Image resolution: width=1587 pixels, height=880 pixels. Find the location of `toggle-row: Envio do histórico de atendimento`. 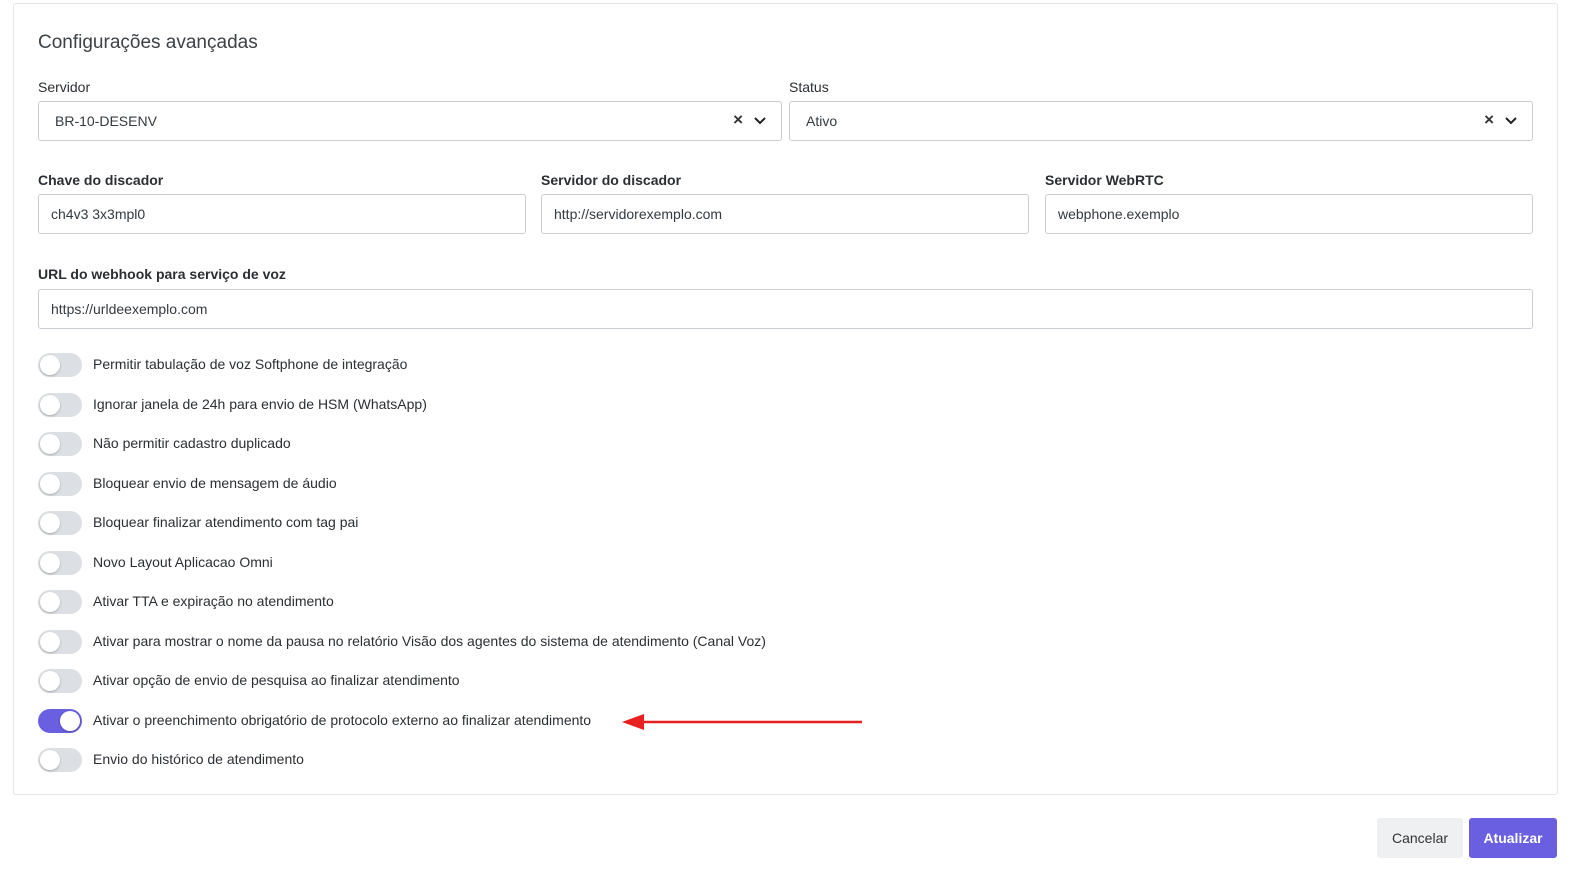

toggle-row: Envio do histórico de atendimento is located at coordinates (488, 759).